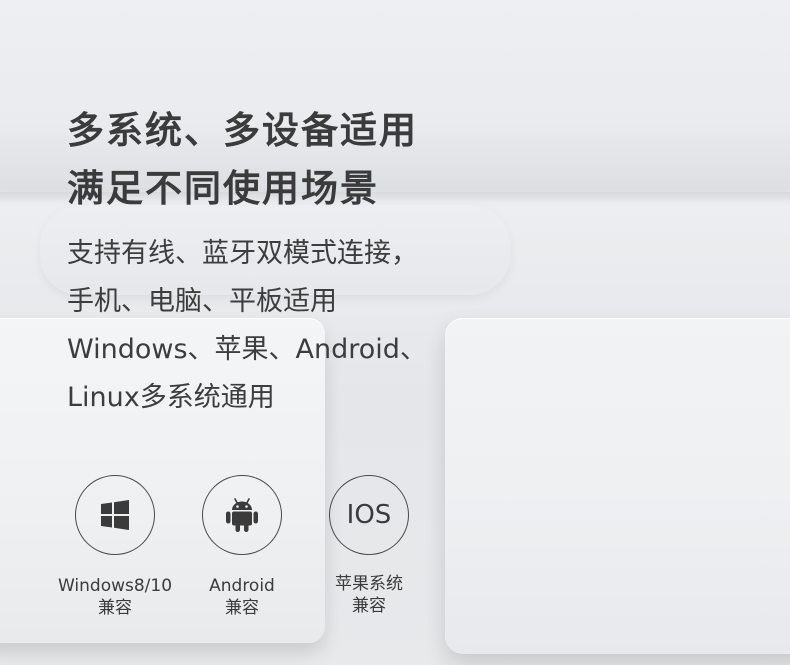  I want to click on description-line-1: 支持有线、蓝牙双模式连接，, so click(242, 253).